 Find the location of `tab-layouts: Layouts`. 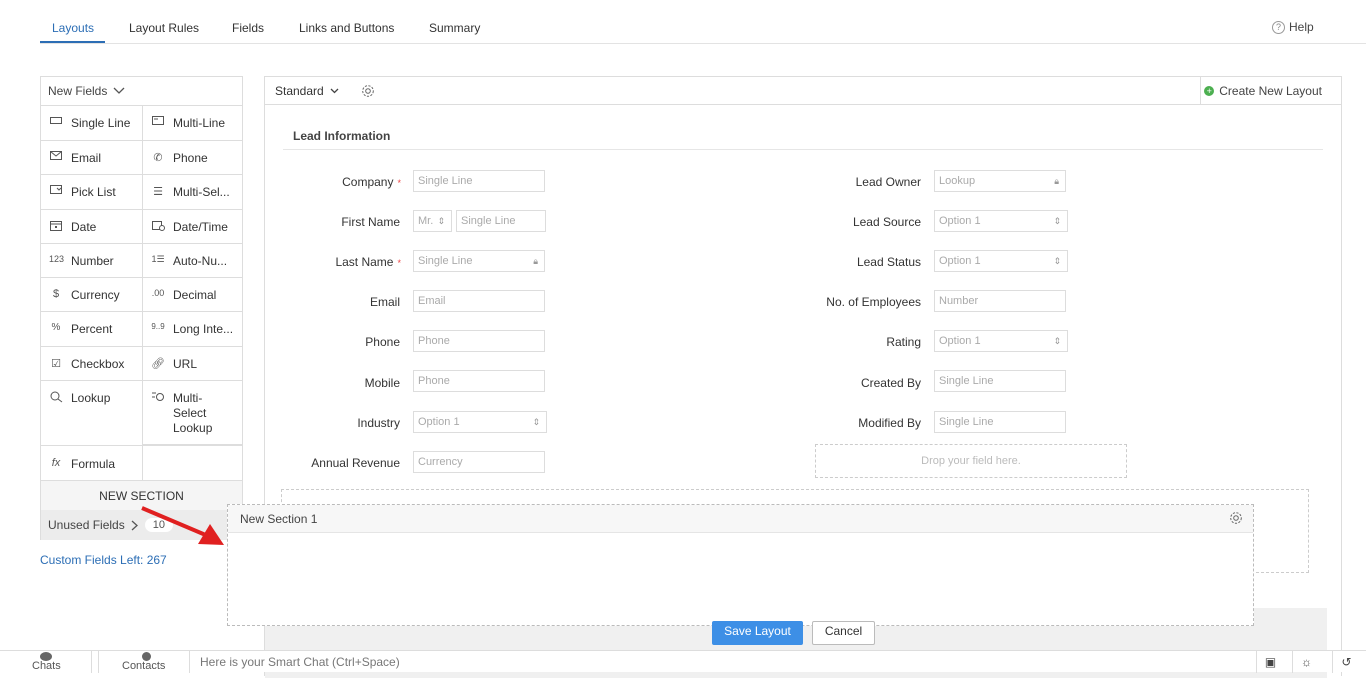

tab-layouts: Layouts is located at coordinates (73, 28).